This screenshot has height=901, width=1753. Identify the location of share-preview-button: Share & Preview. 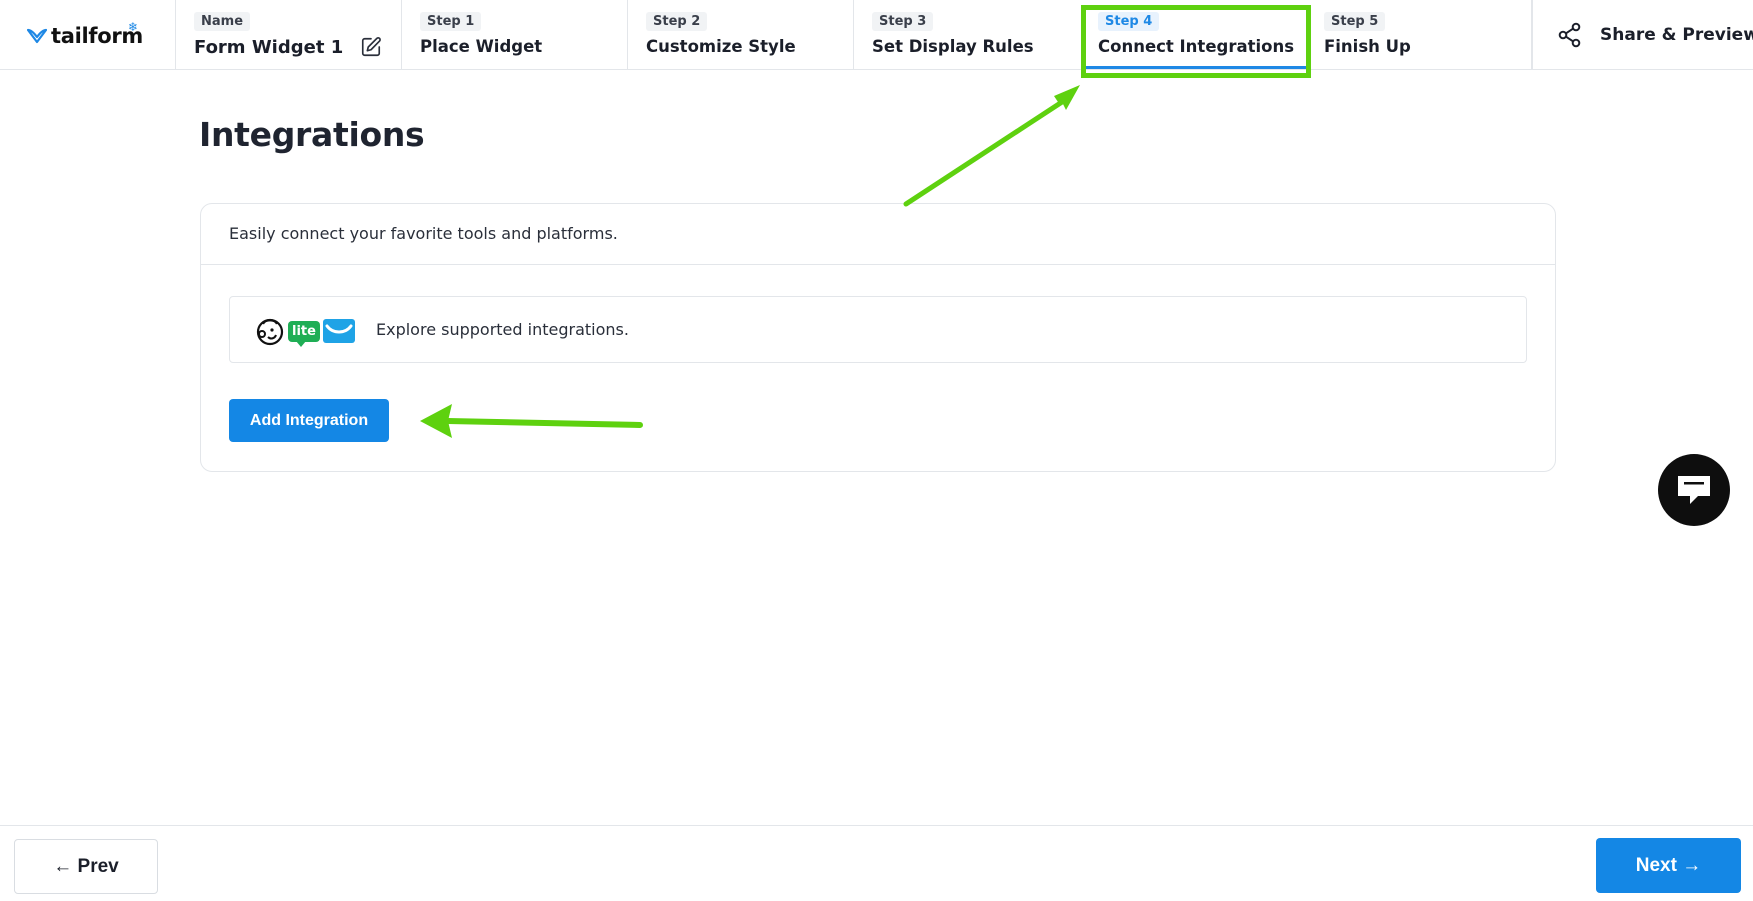
(1642, 34).